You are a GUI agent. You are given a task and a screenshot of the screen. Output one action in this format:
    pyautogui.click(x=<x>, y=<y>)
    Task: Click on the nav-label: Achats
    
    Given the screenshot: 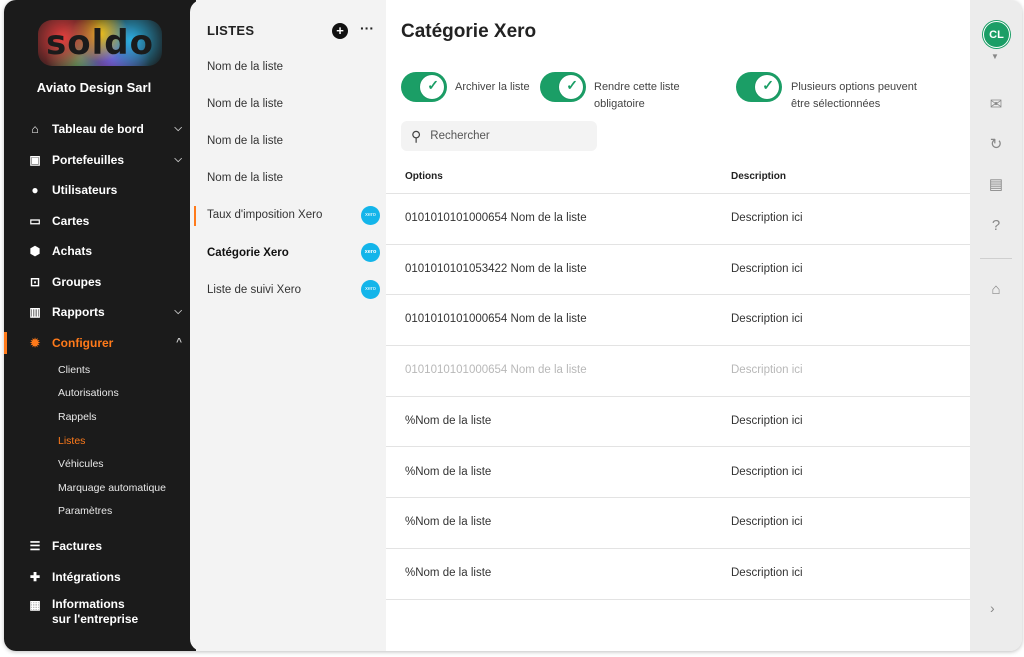 What is the action you would take?
    pyautogui.click(x=72, y=251)
    